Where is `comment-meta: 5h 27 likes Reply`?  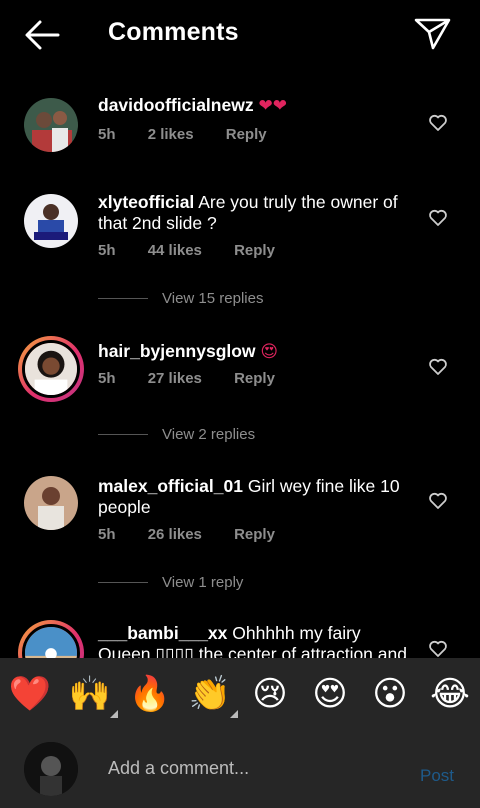
comment-meta: 5h 27 likes Reply is located at coordinates (200, 378).